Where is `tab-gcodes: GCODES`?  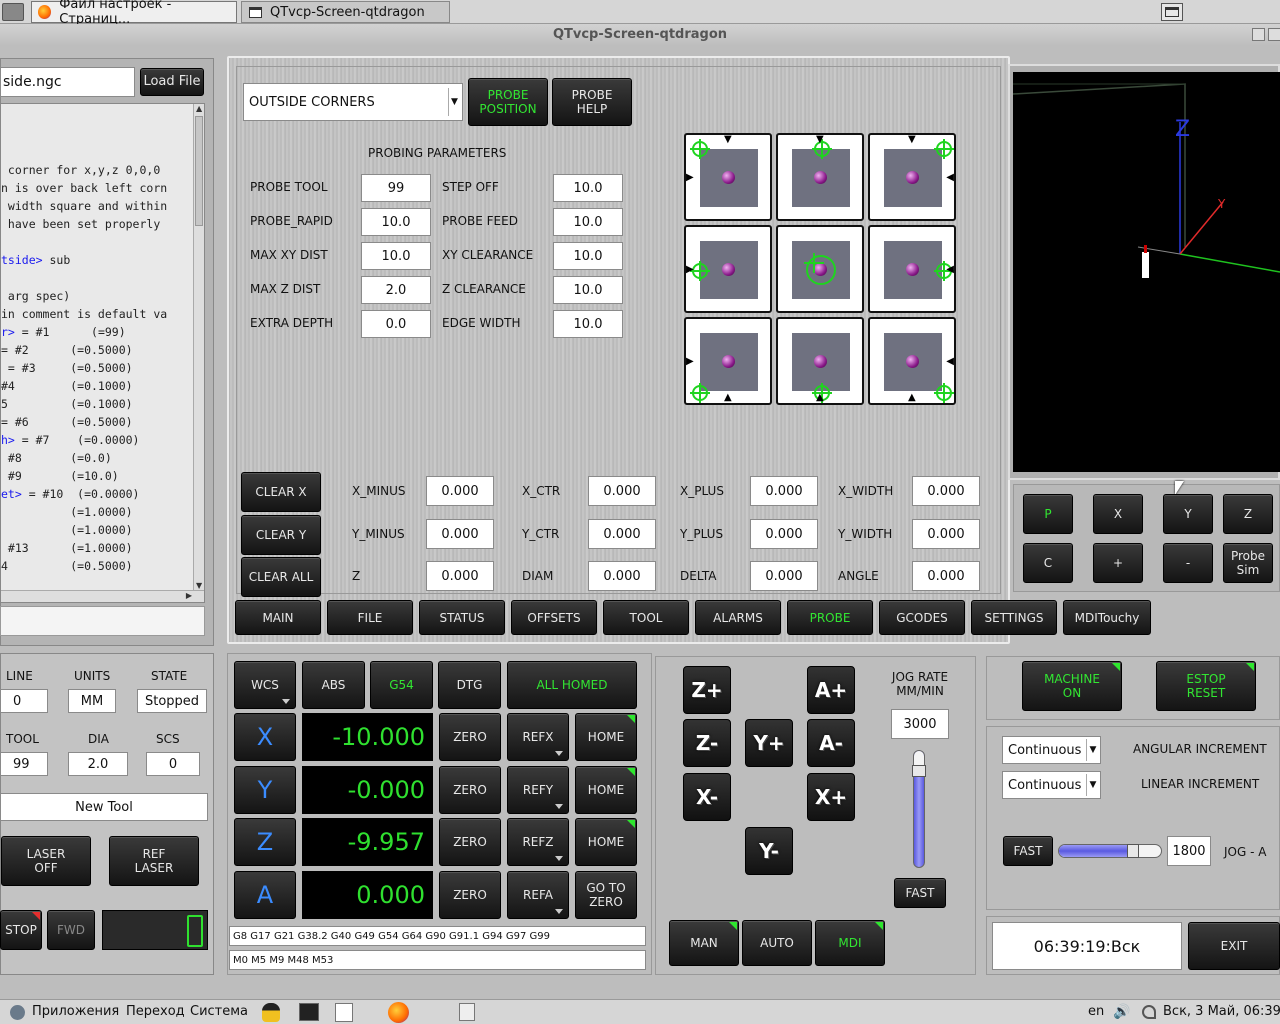
tab-gcodes: GCODES is located at coordinates (922, 617).